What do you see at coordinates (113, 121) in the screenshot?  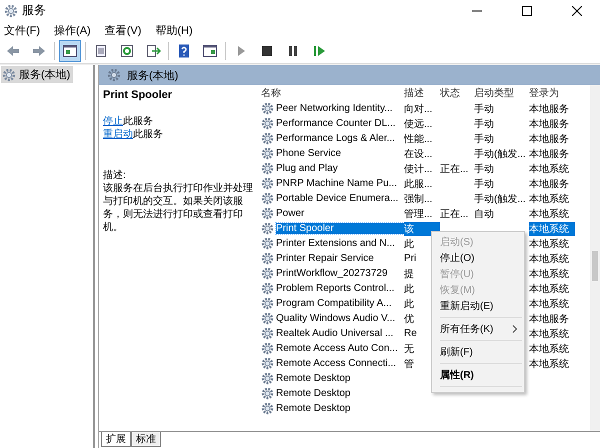 I see `action-link: 停止` at bounding box center [113, 121].